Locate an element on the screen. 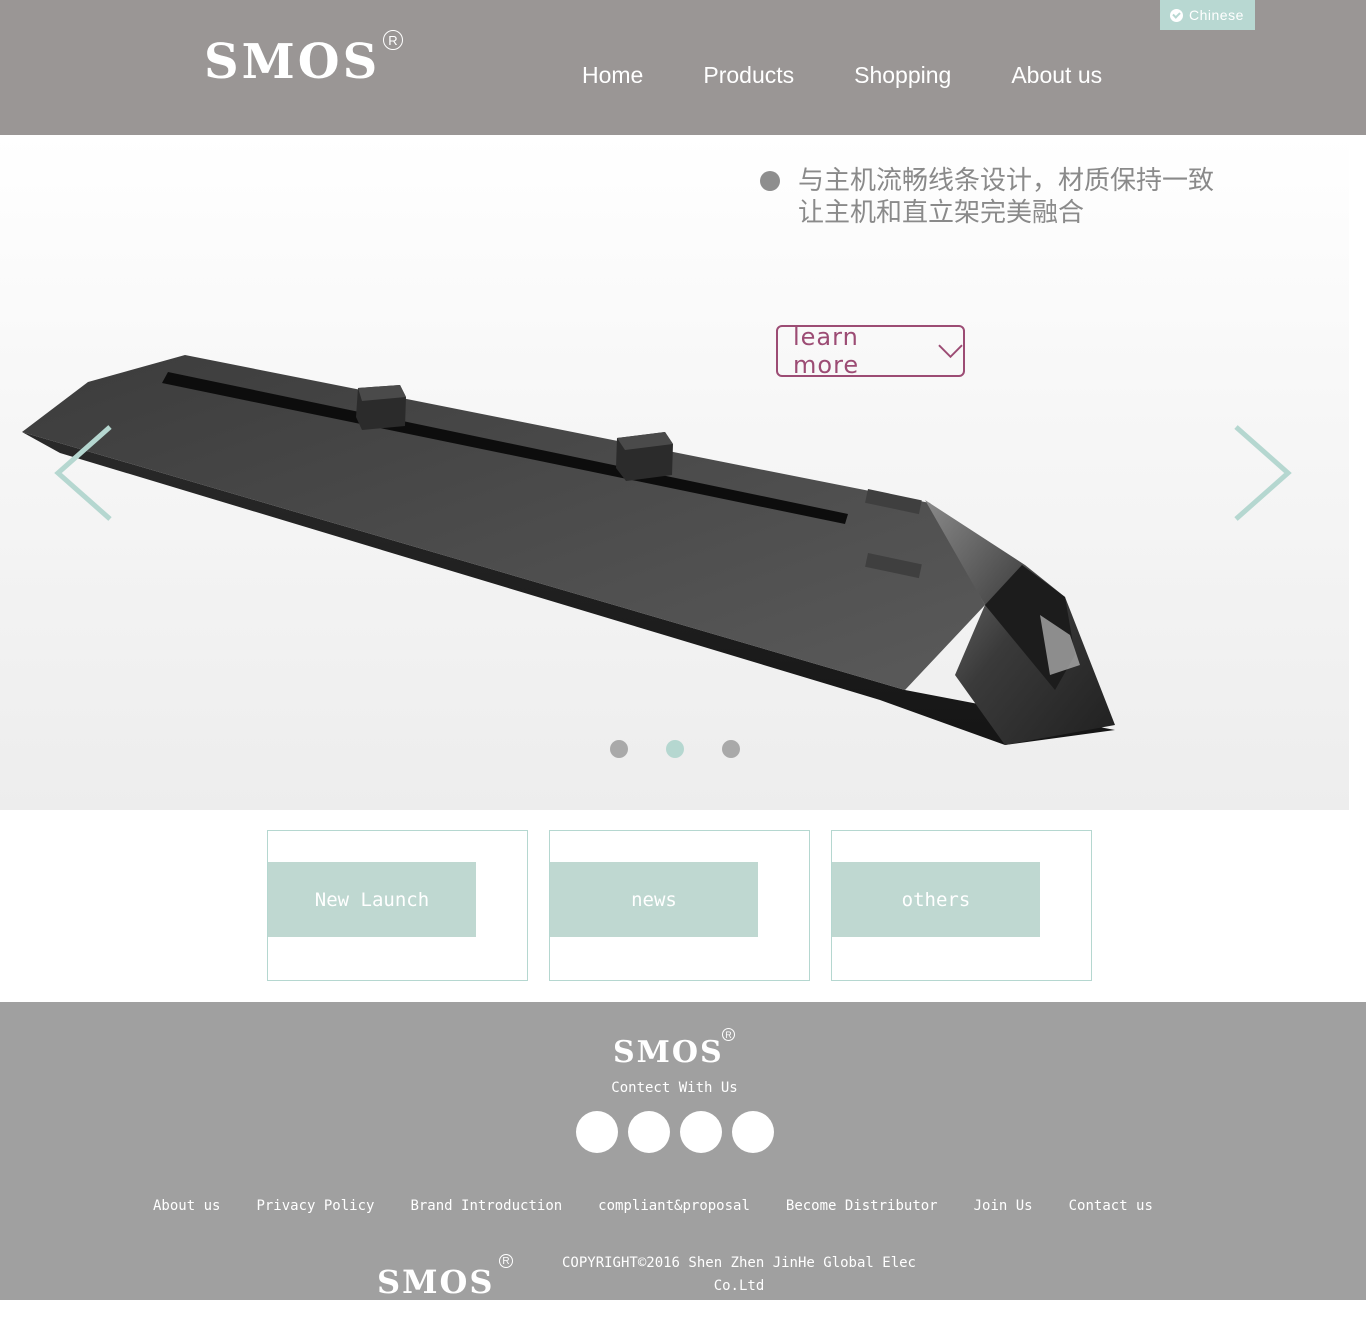 The height and width of the screenshot is (1321, 1366). nav-home: Home is located at coordinates (612, 75).